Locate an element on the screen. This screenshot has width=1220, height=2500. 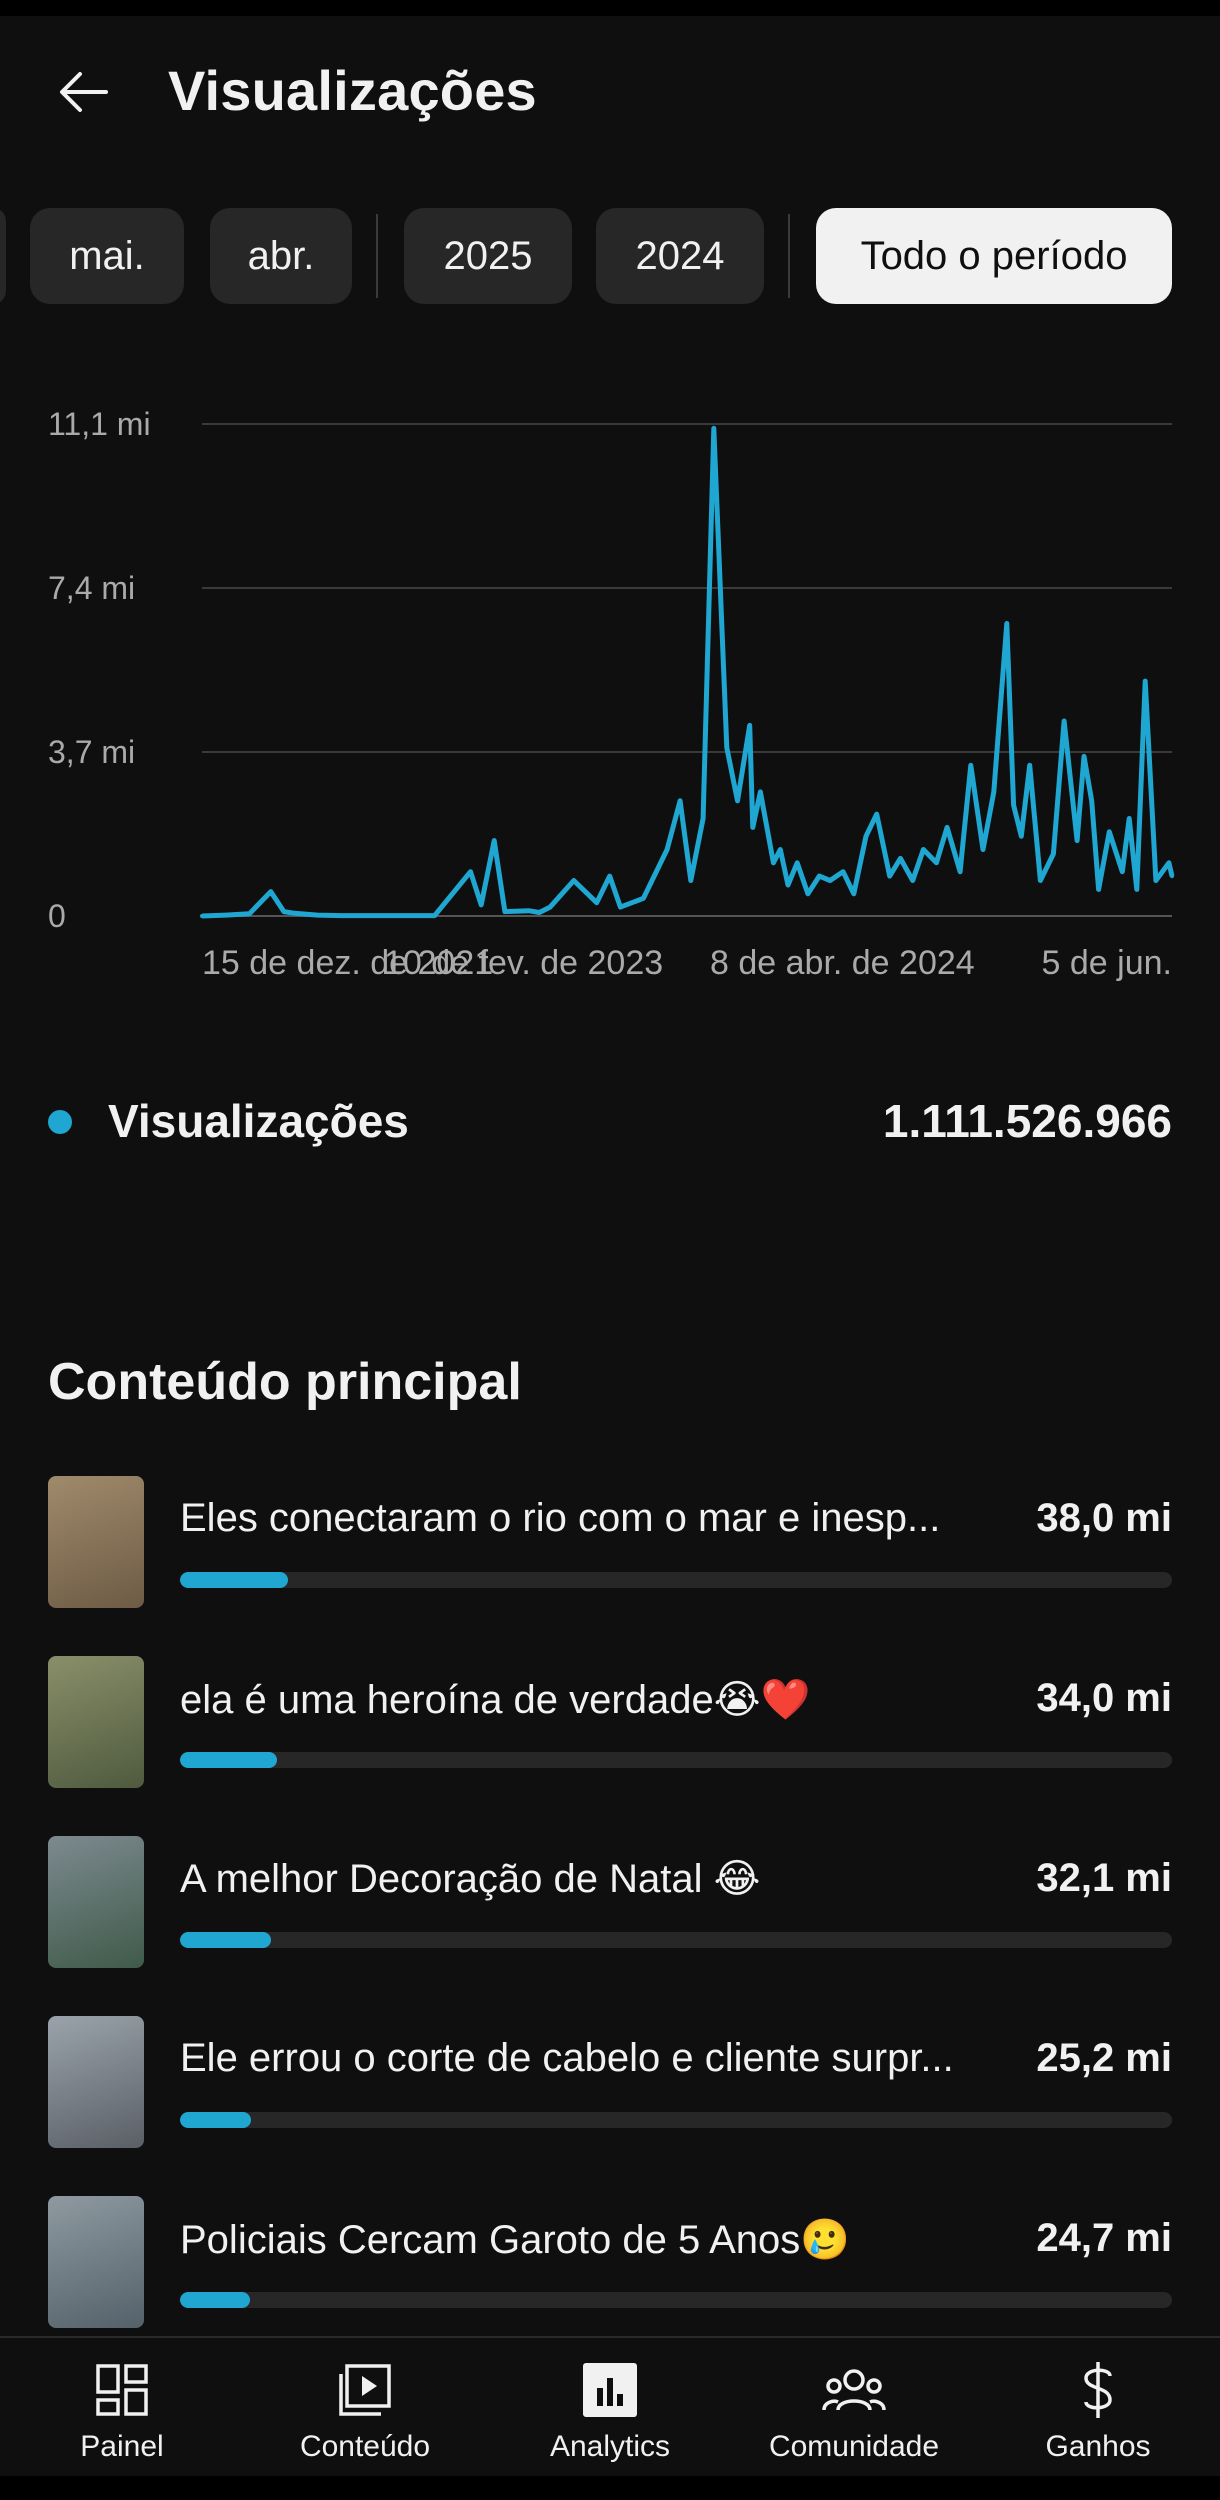
back-arrow-icon is located at coordinates (84, 92).